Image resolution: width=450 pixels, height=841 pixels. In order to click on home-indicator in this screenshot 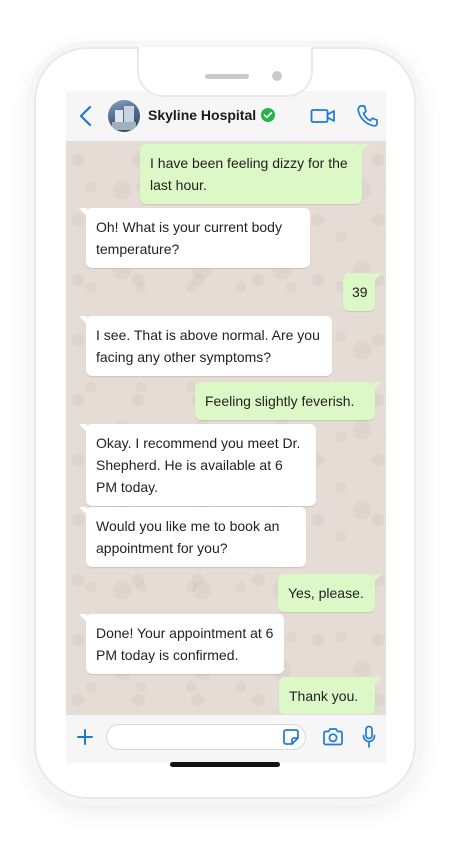, I will do `click(225, 764)`.